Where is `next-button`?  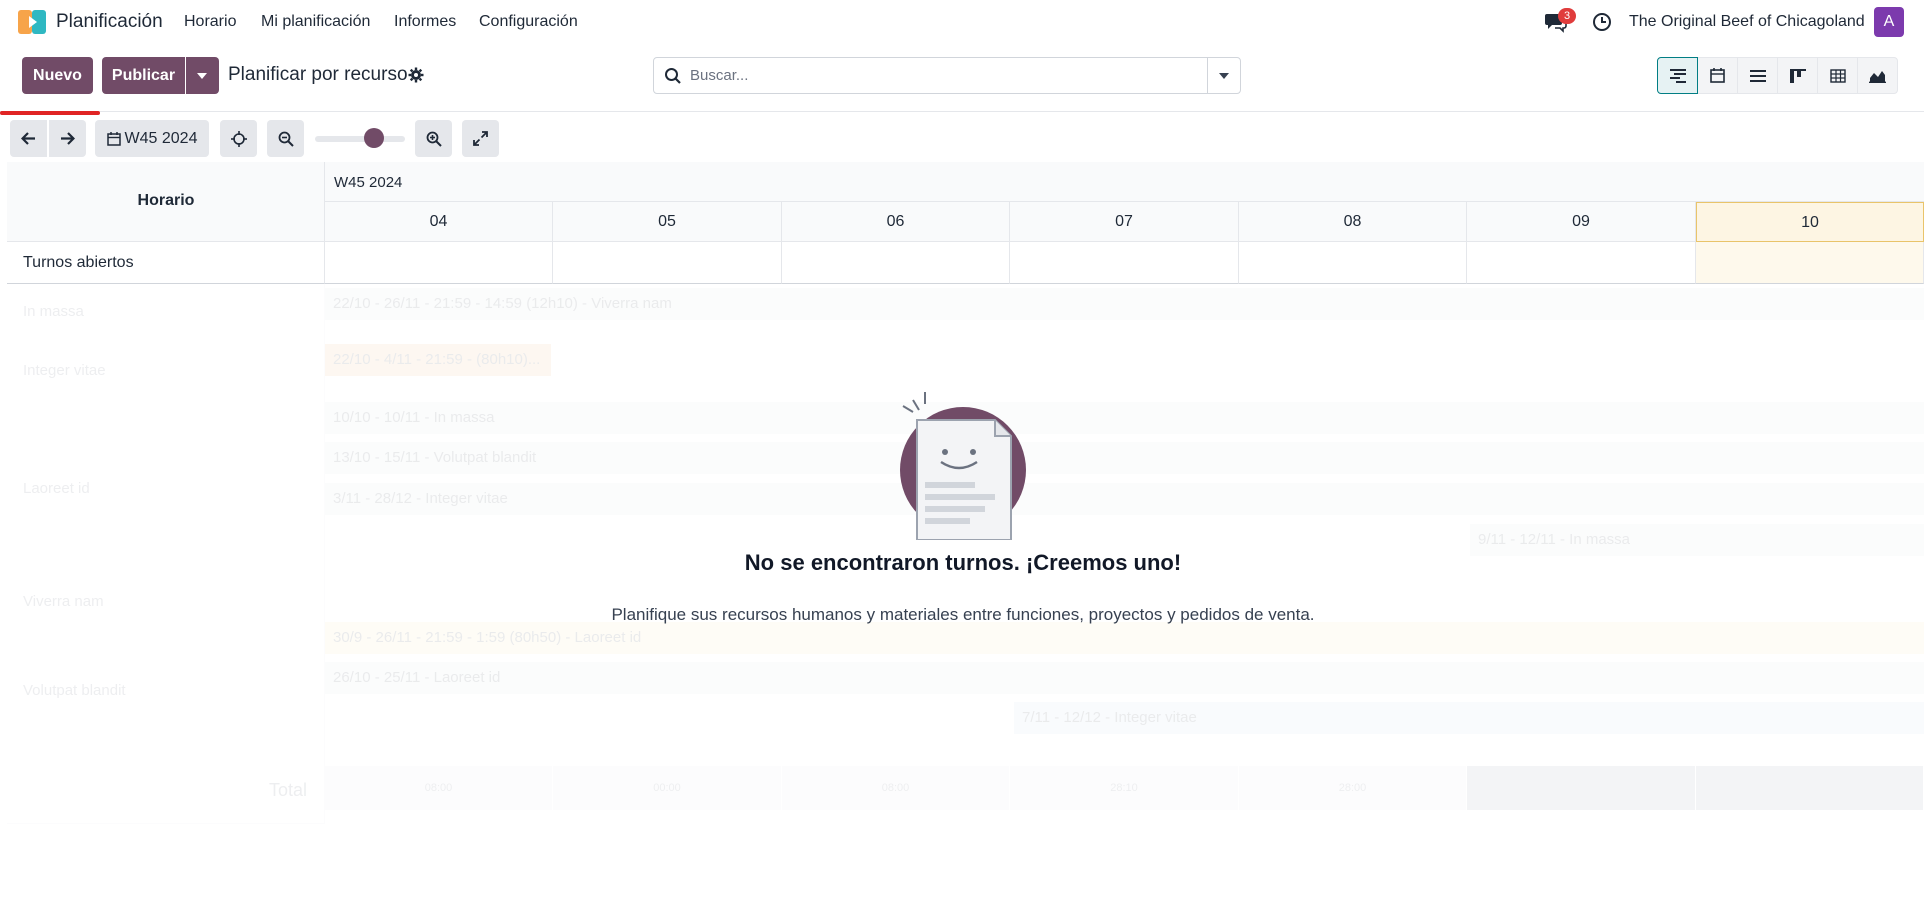
next-button is located at coordinates (67, 138).